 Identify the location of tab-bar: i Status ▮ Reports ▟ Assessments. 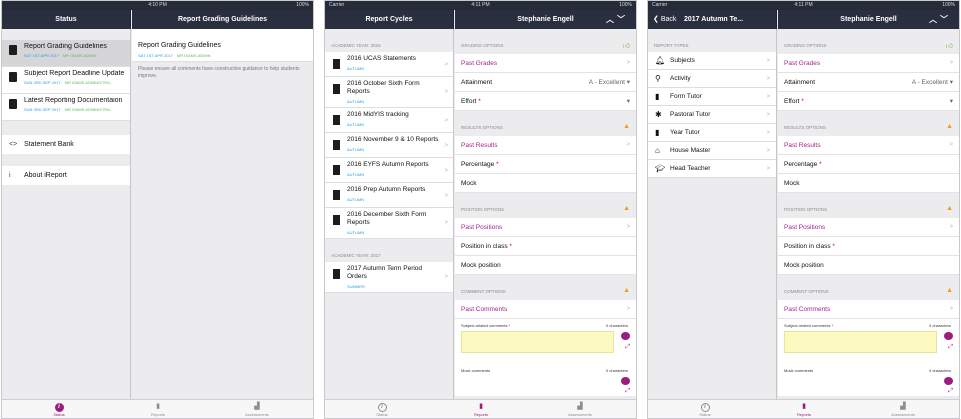
(480, 408).